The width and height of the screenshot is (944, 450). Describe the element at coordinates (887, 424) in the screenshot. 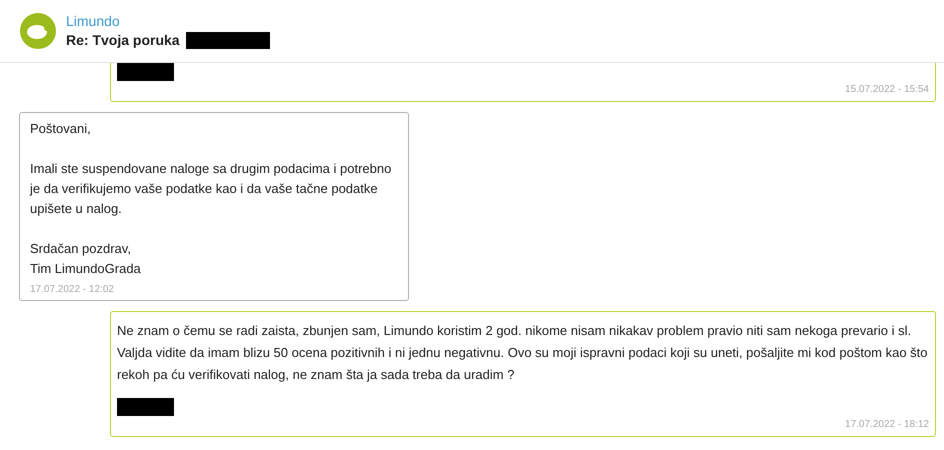

I see `timestamp: 17.07.2022 - 18:12` at that location.